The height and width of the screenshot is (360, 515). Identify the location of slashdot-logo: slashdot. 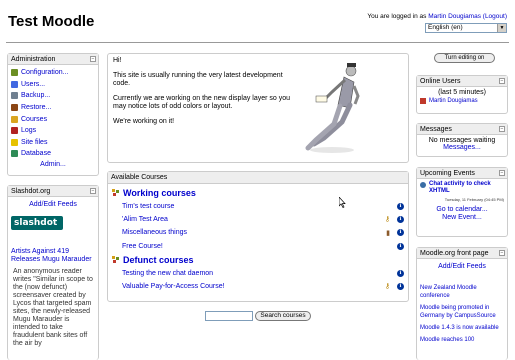
(37, 223).